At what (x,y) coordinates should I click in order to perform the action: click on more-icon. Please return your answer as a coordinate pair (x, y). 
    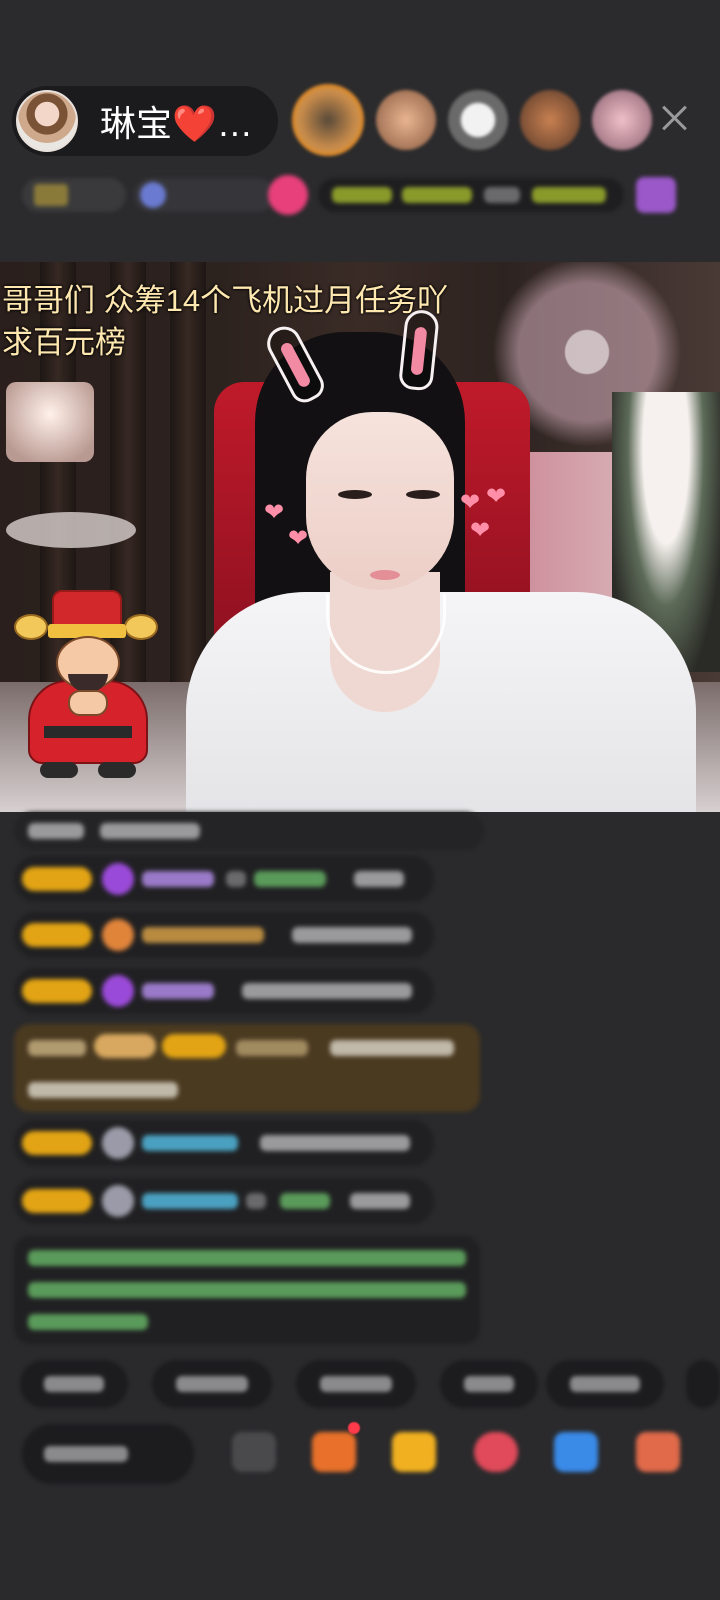
    Looking at the image, I should click on (658, 1452).